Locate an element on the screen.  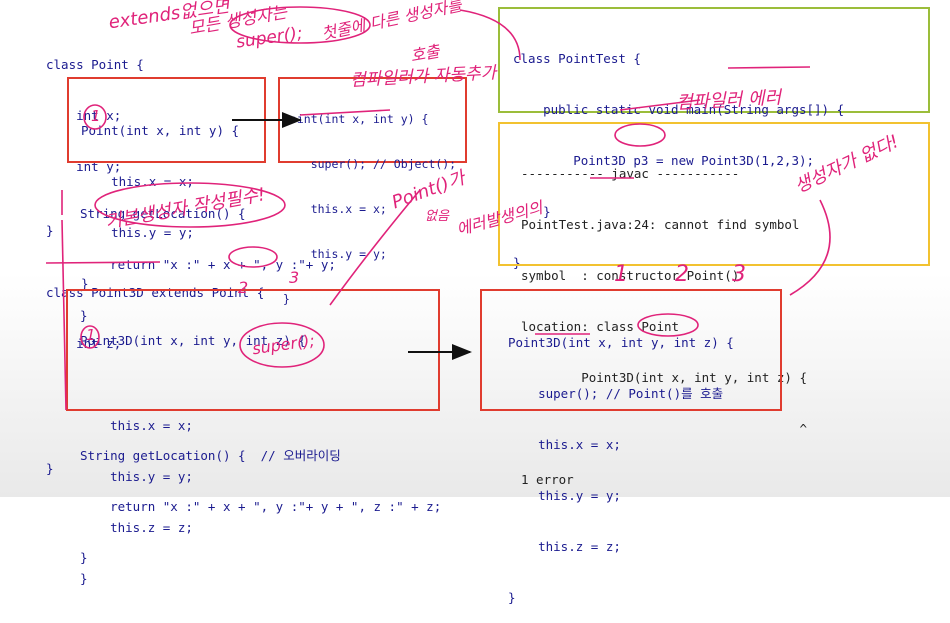
annotation-left-3: 3 is located at coordinates (294, 277).